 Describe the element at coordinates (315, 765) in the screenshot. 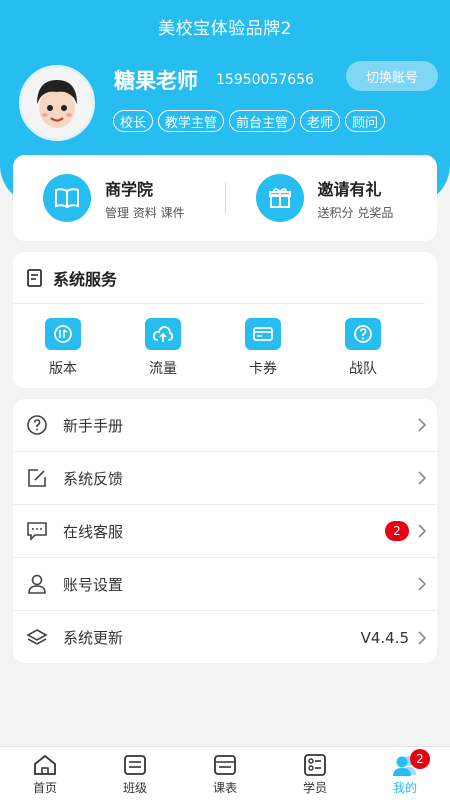

I see `student-icon` at that location.